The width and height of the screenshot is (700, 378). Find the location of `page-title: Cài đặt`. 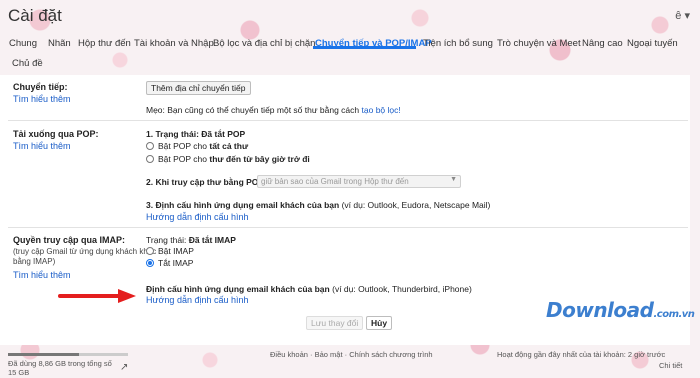

page-title: Cài đặt is located at coordinates (35, 15).